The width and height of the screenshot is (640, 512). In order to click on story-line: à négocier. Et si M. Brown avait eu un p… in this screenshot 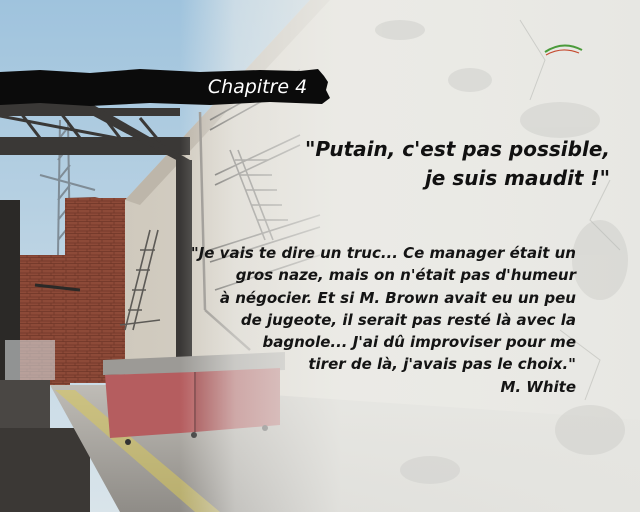, I will do `click(397, 297)`.